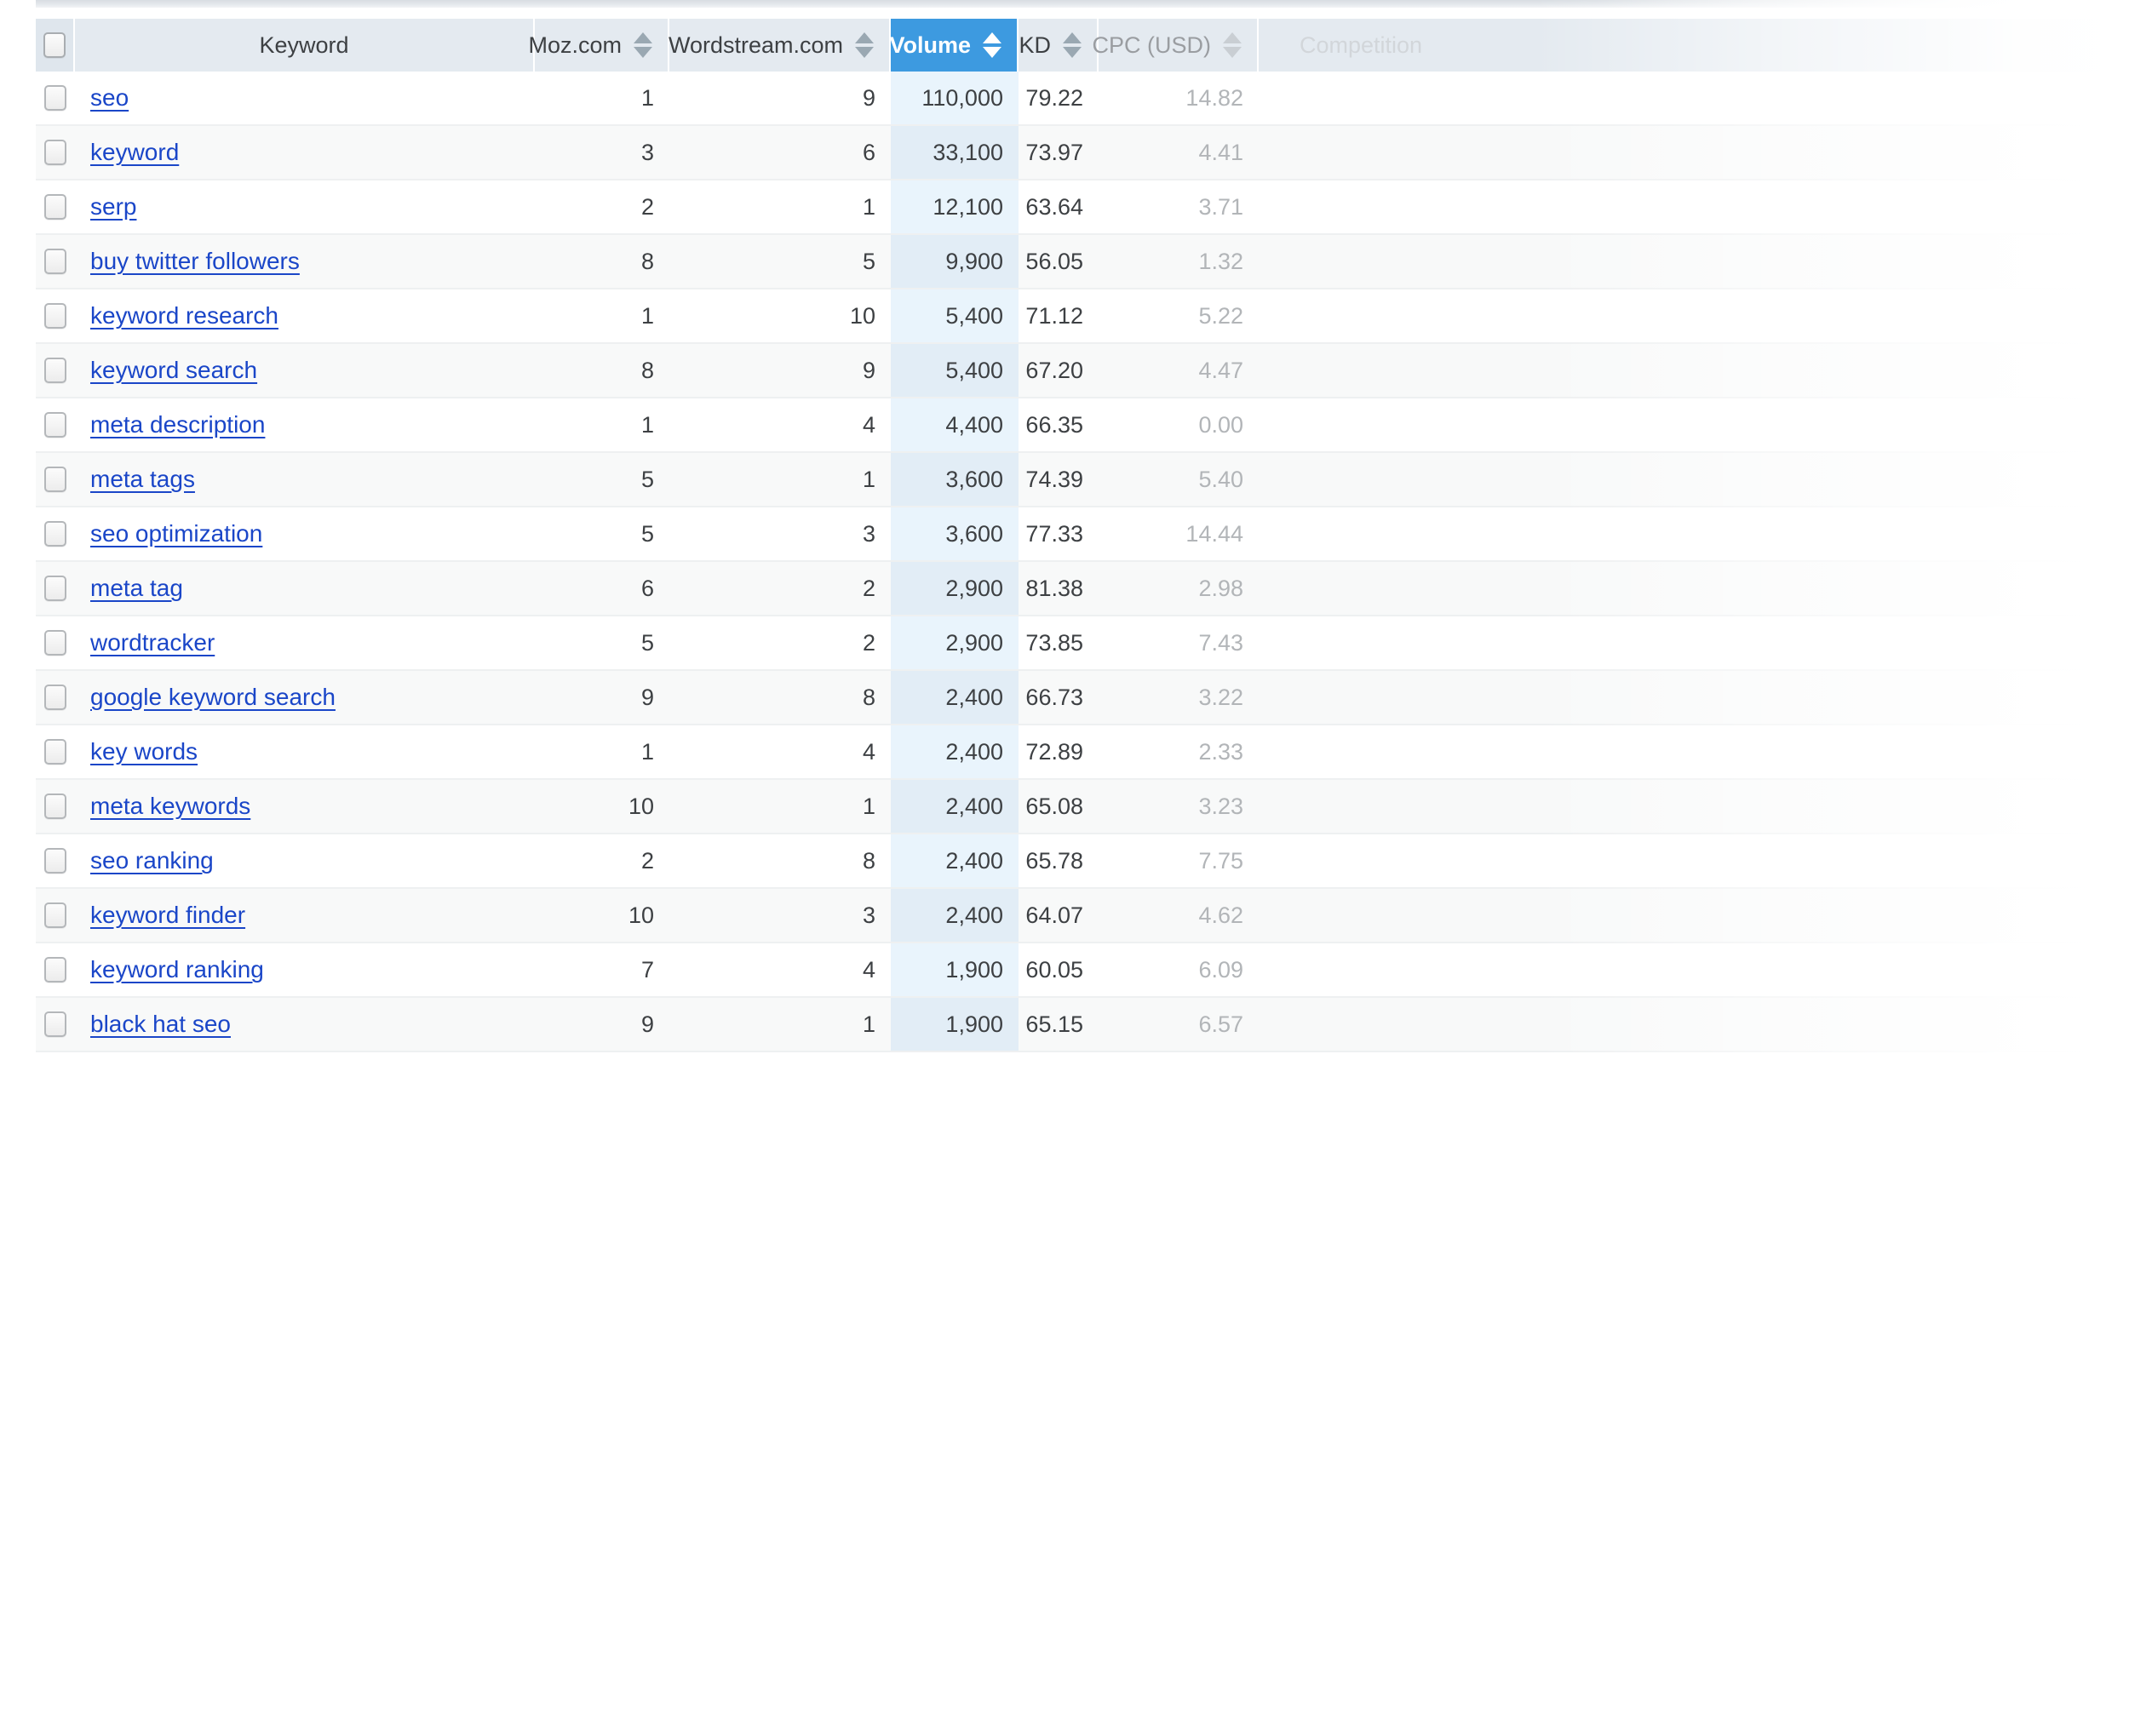 This screenshot has height=1736, width=2129. What do you see at coordinates (305, 860) in the screenshot?
I see `cell-keyword: seo ranking` at bounding box center [305, 860].